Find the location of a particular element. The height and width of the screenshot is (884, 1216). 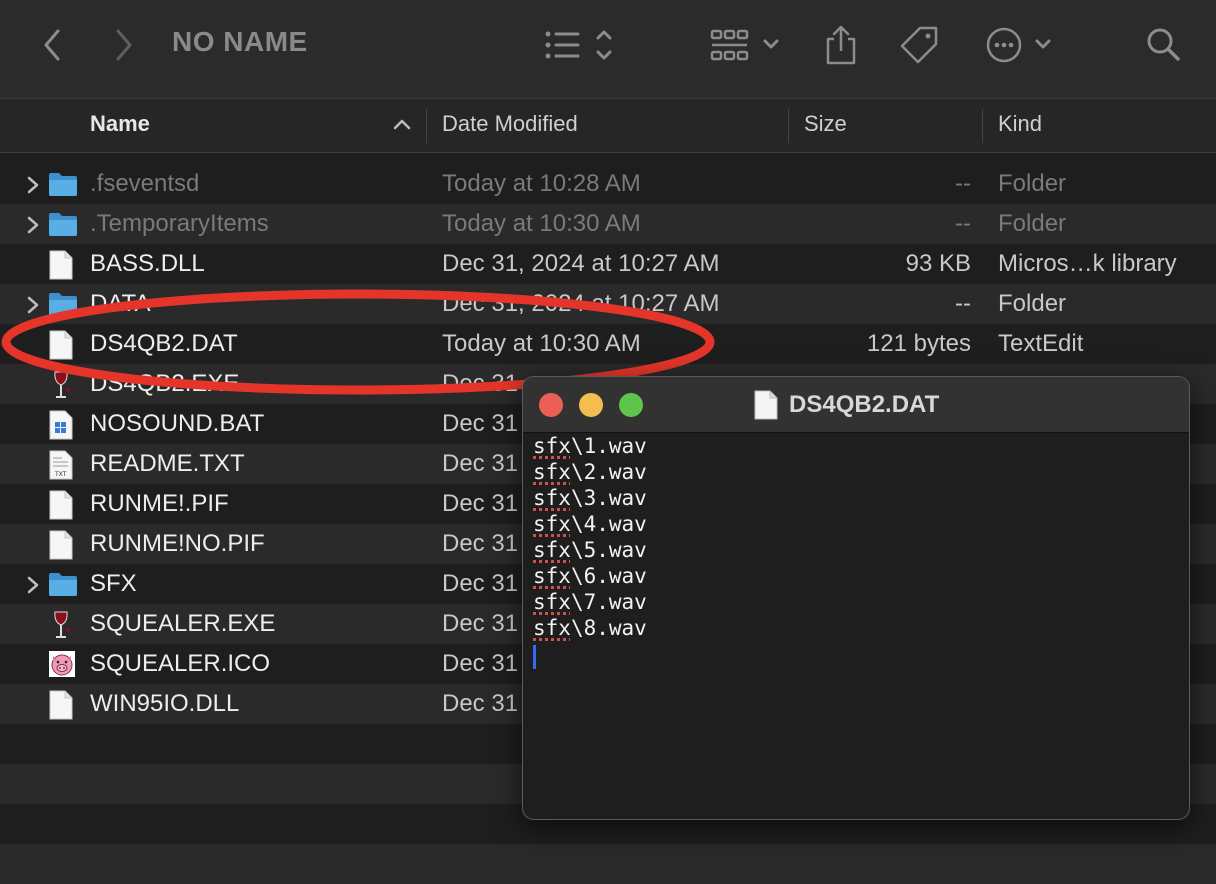

zoom-window-button is located at coordinates (631, 405).